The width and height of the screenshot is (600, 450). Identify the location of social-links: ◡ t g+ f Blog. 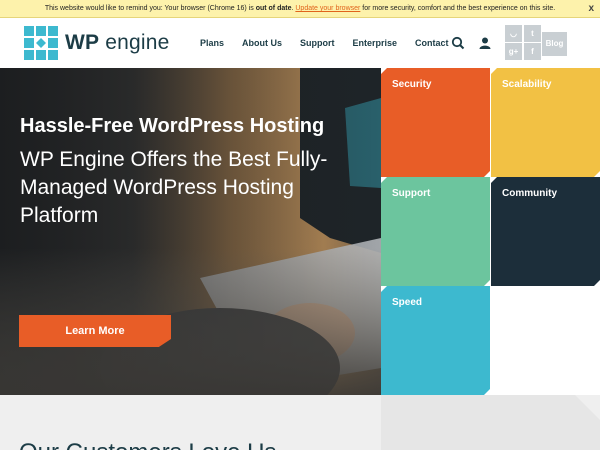
(536, 42).